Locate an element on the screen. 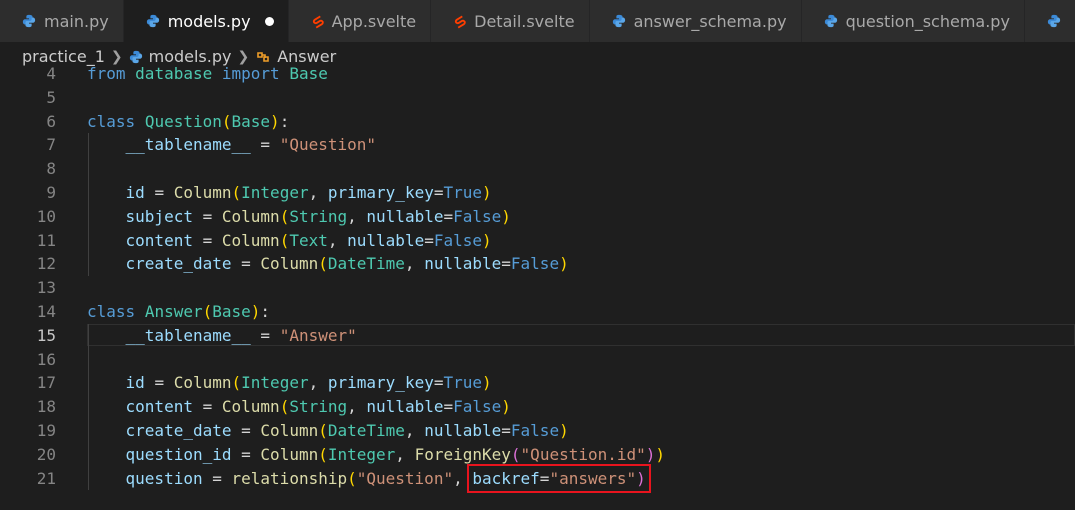 This screenshot has height=510, width=1075. tab-label: main.py is located at coordinates (76, 21).